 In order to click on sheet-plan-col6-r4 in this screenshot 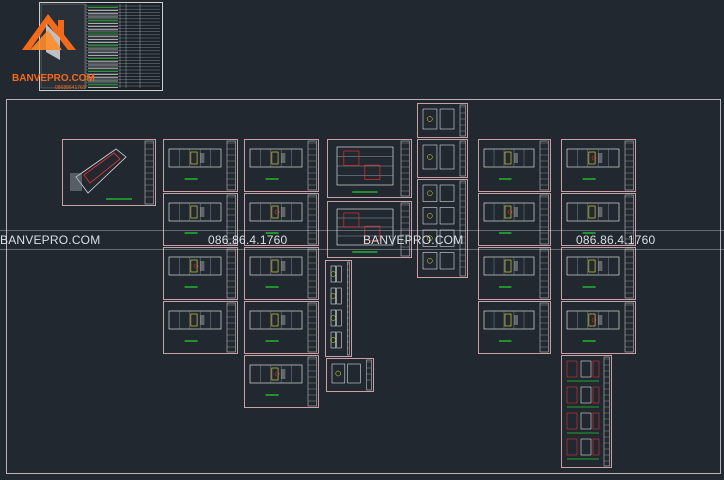, I will do `click(598, 327)`.